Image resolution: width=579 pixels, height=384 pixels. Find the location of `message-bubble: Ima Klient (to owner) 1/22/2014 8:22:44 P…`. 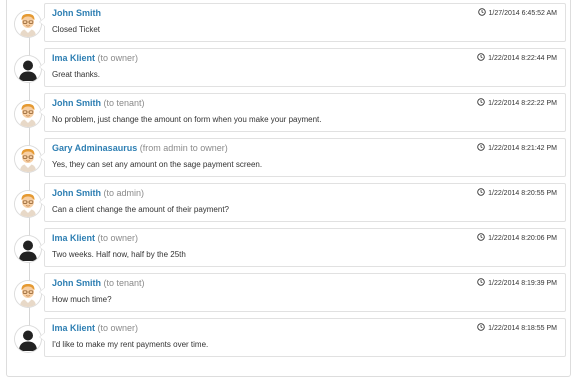

message-bubble: Ima Klient (to owner) 1/22/2014 8:22:44 P… is located at coordinates (302, 67).